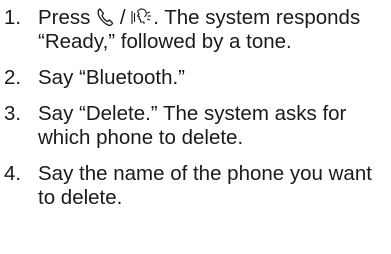 The width and height of the screenshot is (391, 254). Describe the element at coordinates (142, 17) in the screenshot. I see `talk-icon` at that location.